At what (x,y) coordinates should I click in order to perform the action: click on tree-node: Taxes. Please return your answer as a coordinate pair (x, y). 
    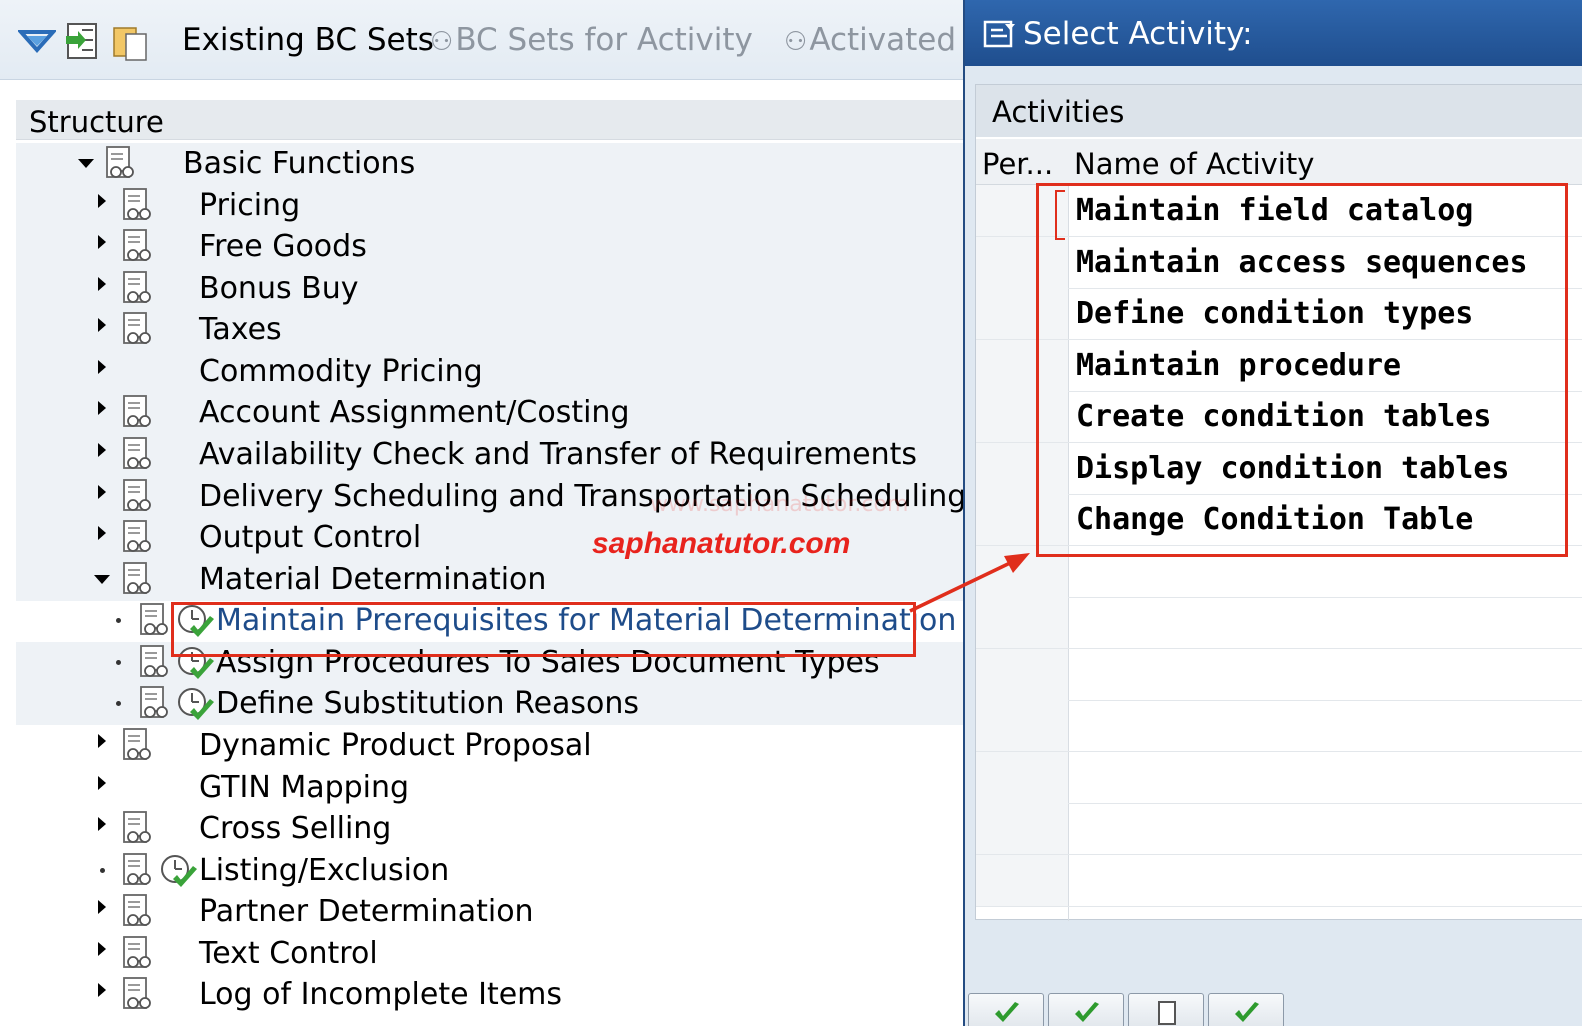
    Looking at the image, I should click on (490, 330).